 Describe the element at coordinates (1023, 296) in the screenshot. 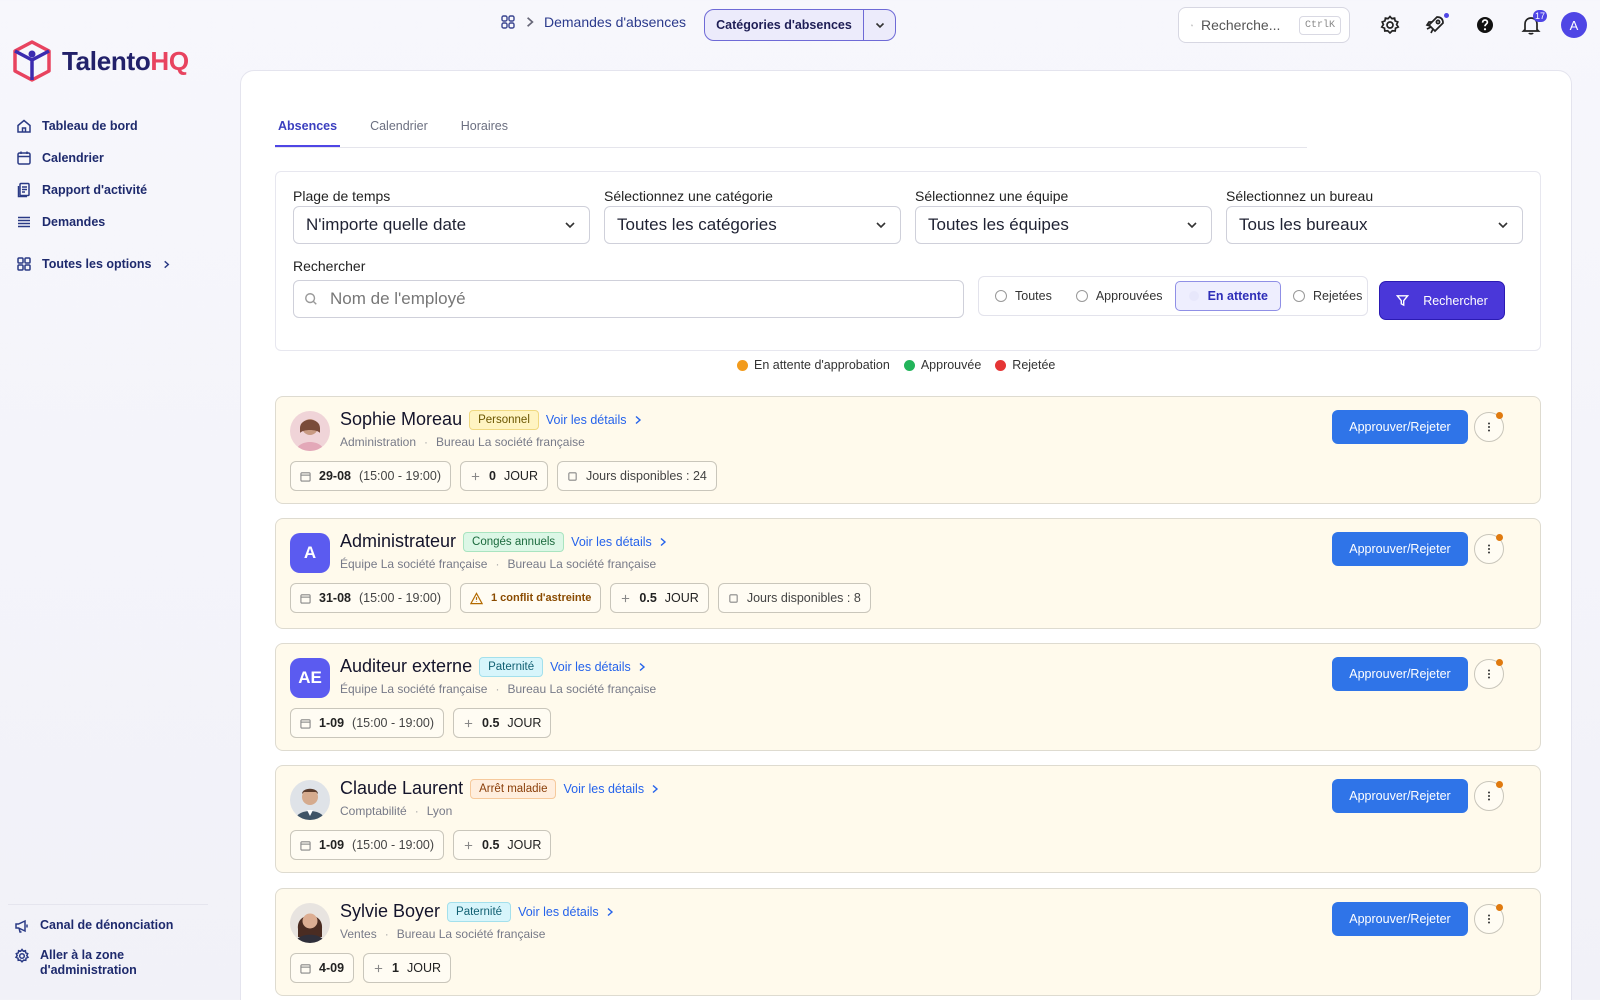

I see `status-all: Toutes` at that location.